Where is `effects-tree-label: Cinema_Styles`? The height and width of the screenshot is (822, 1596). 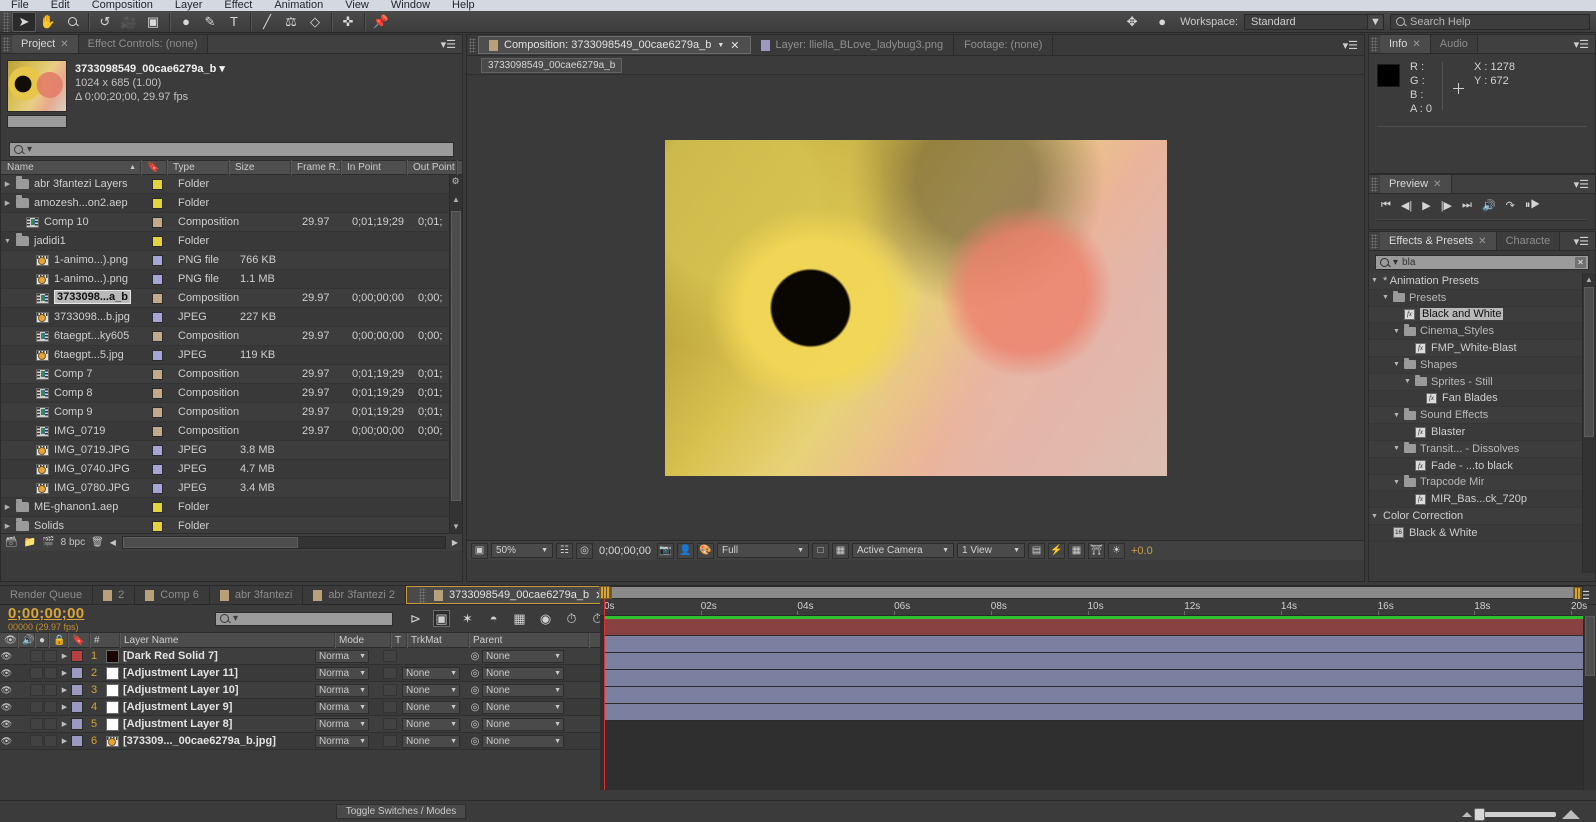
effects-tree-label: Cinema_Styles is located at coordinates (1457, 331).